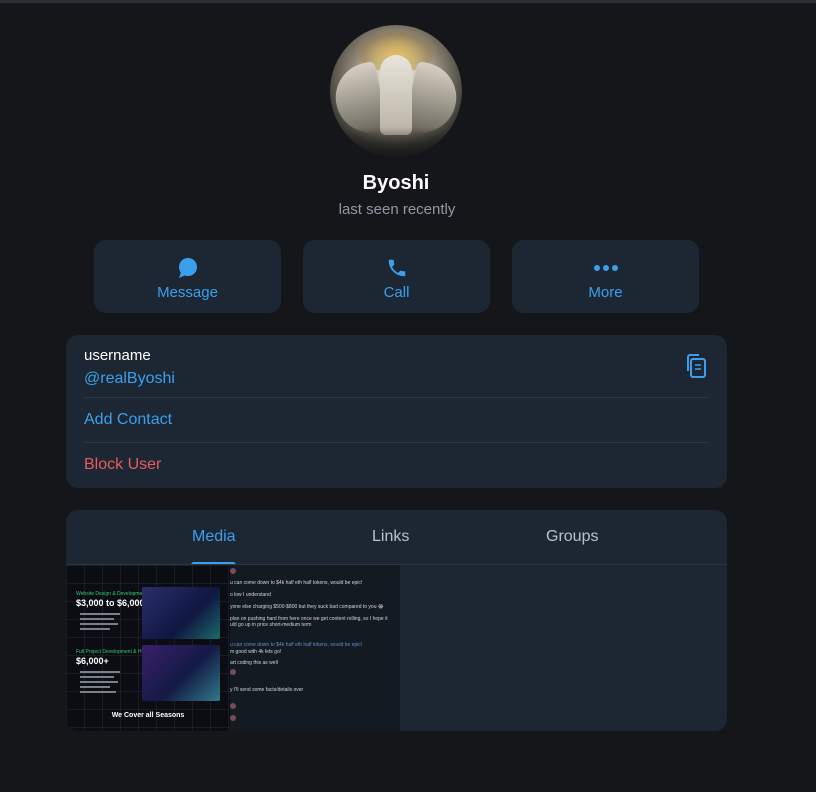  Describe the element at coordinates (396, 292) in the screenshot. I see `call-button-label: Call` at that location.